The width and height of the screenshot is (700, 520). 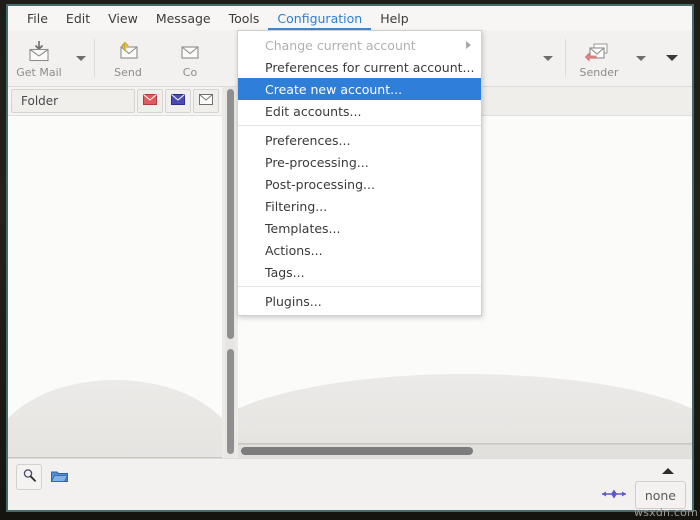 What do you see at coordinates (123, 18) in the screenshot?
I see `menu-view: View` at bounding box center [123, 18].